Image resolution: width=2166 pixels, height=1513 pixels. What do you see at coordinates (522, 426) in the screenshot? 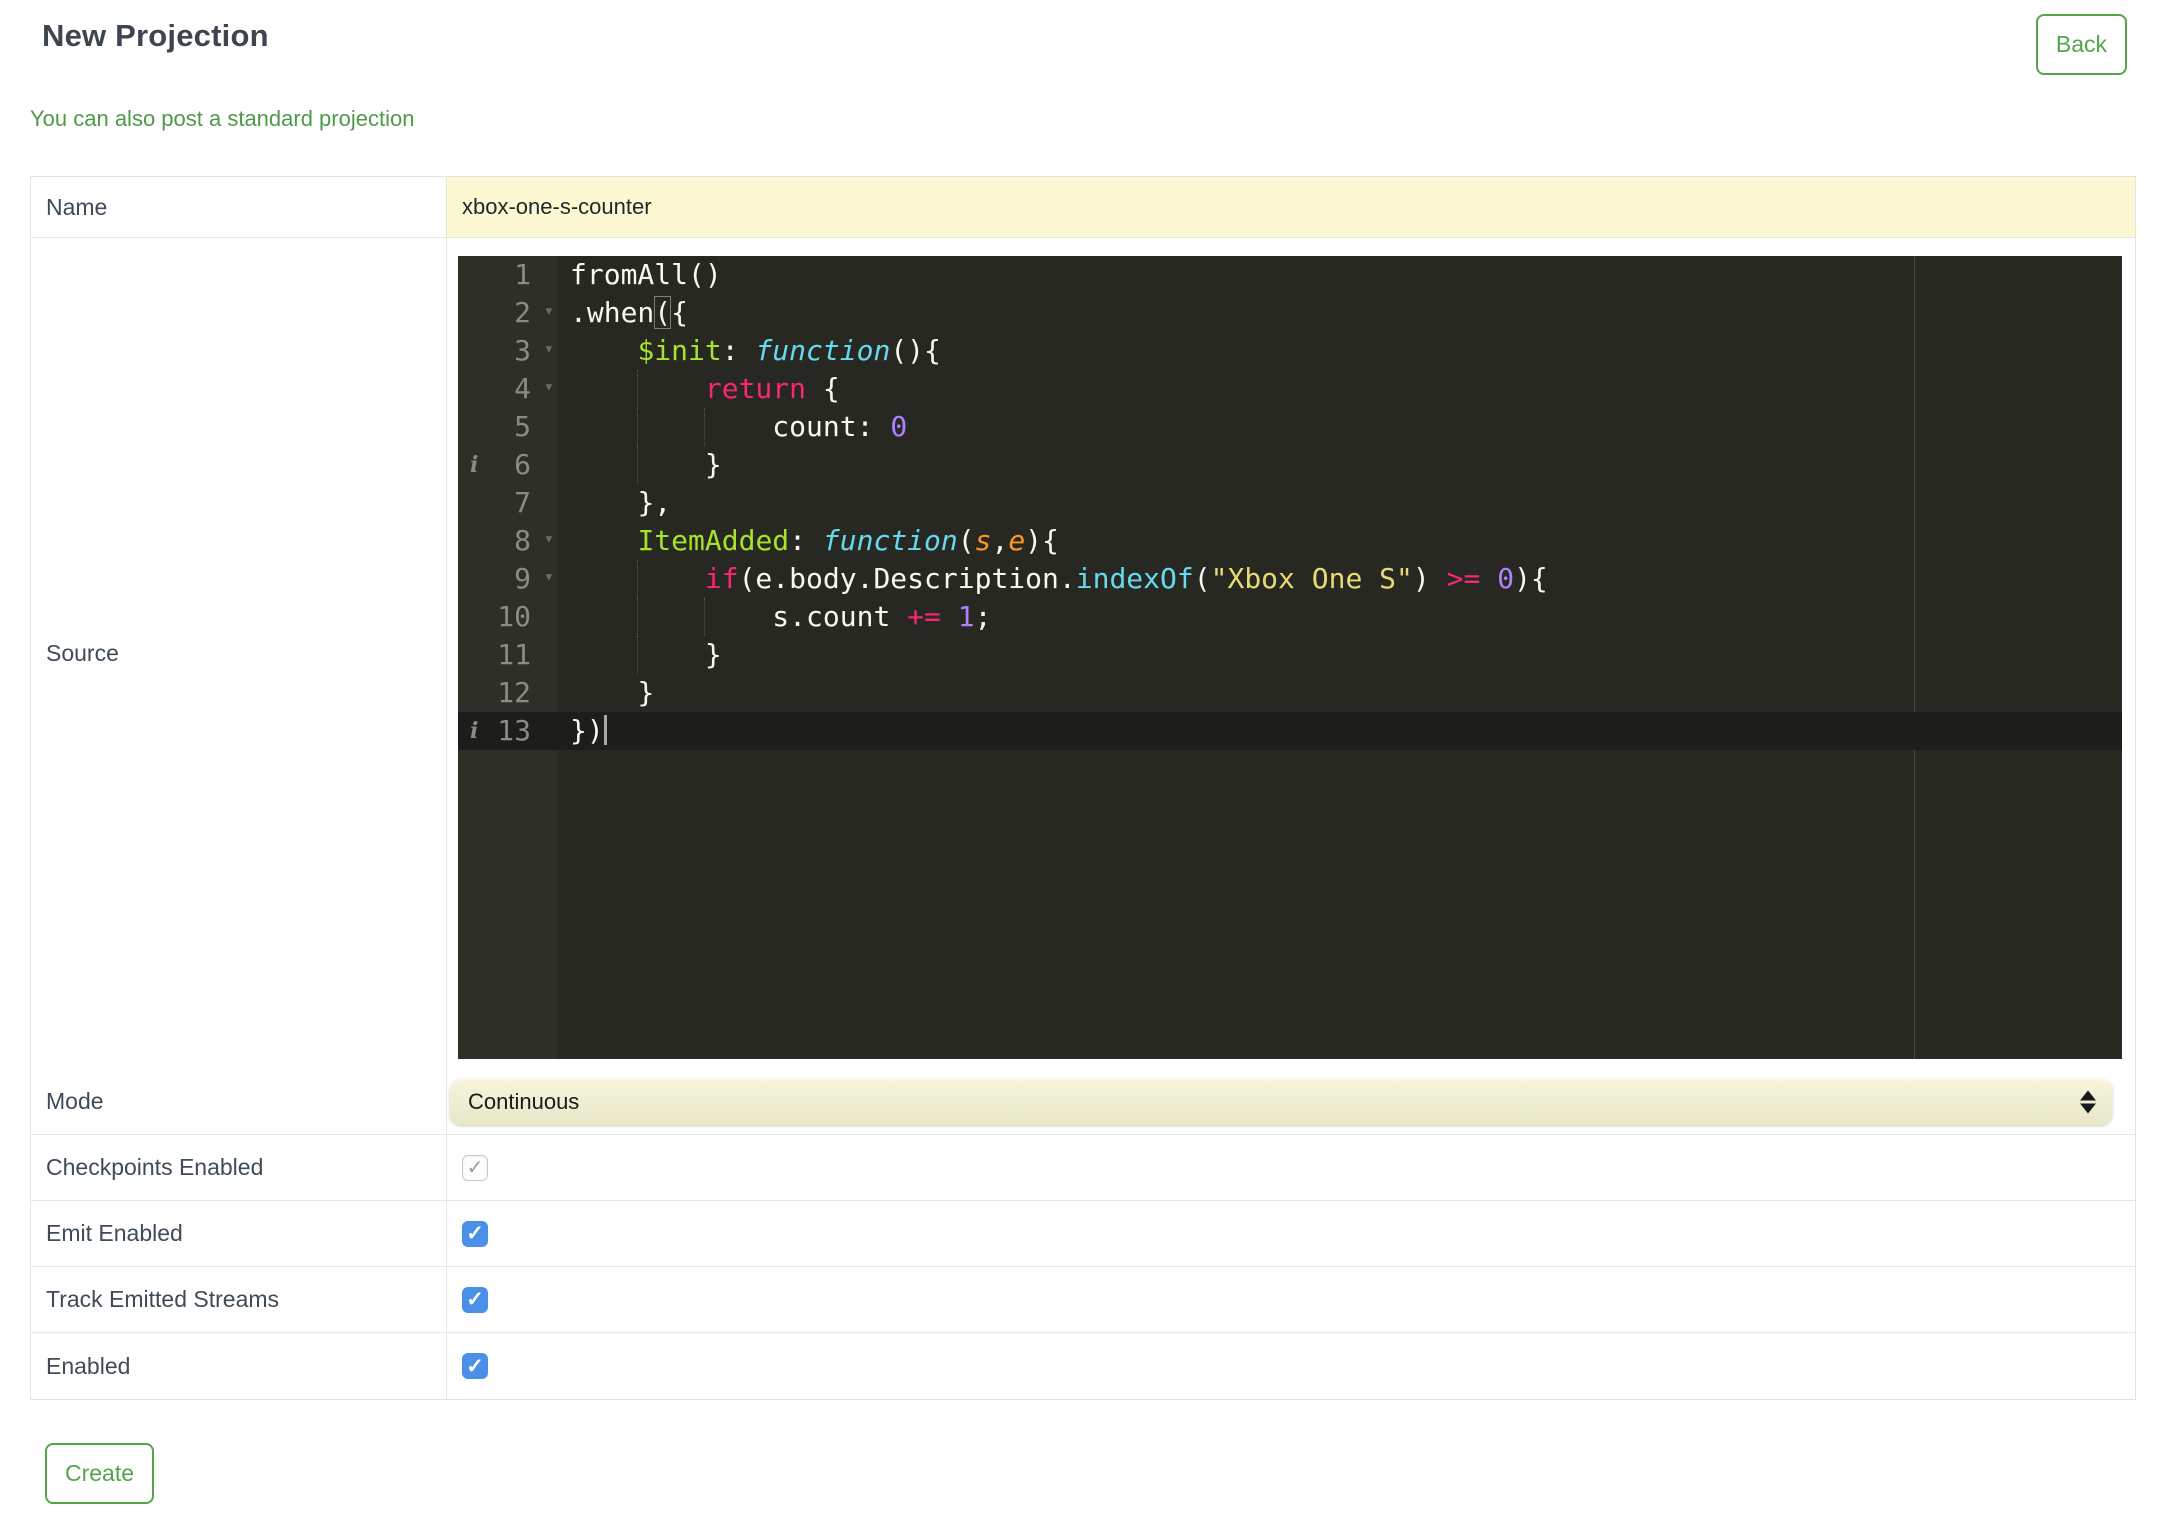
I see `line-number: 5` at bounding box center [522, 426].